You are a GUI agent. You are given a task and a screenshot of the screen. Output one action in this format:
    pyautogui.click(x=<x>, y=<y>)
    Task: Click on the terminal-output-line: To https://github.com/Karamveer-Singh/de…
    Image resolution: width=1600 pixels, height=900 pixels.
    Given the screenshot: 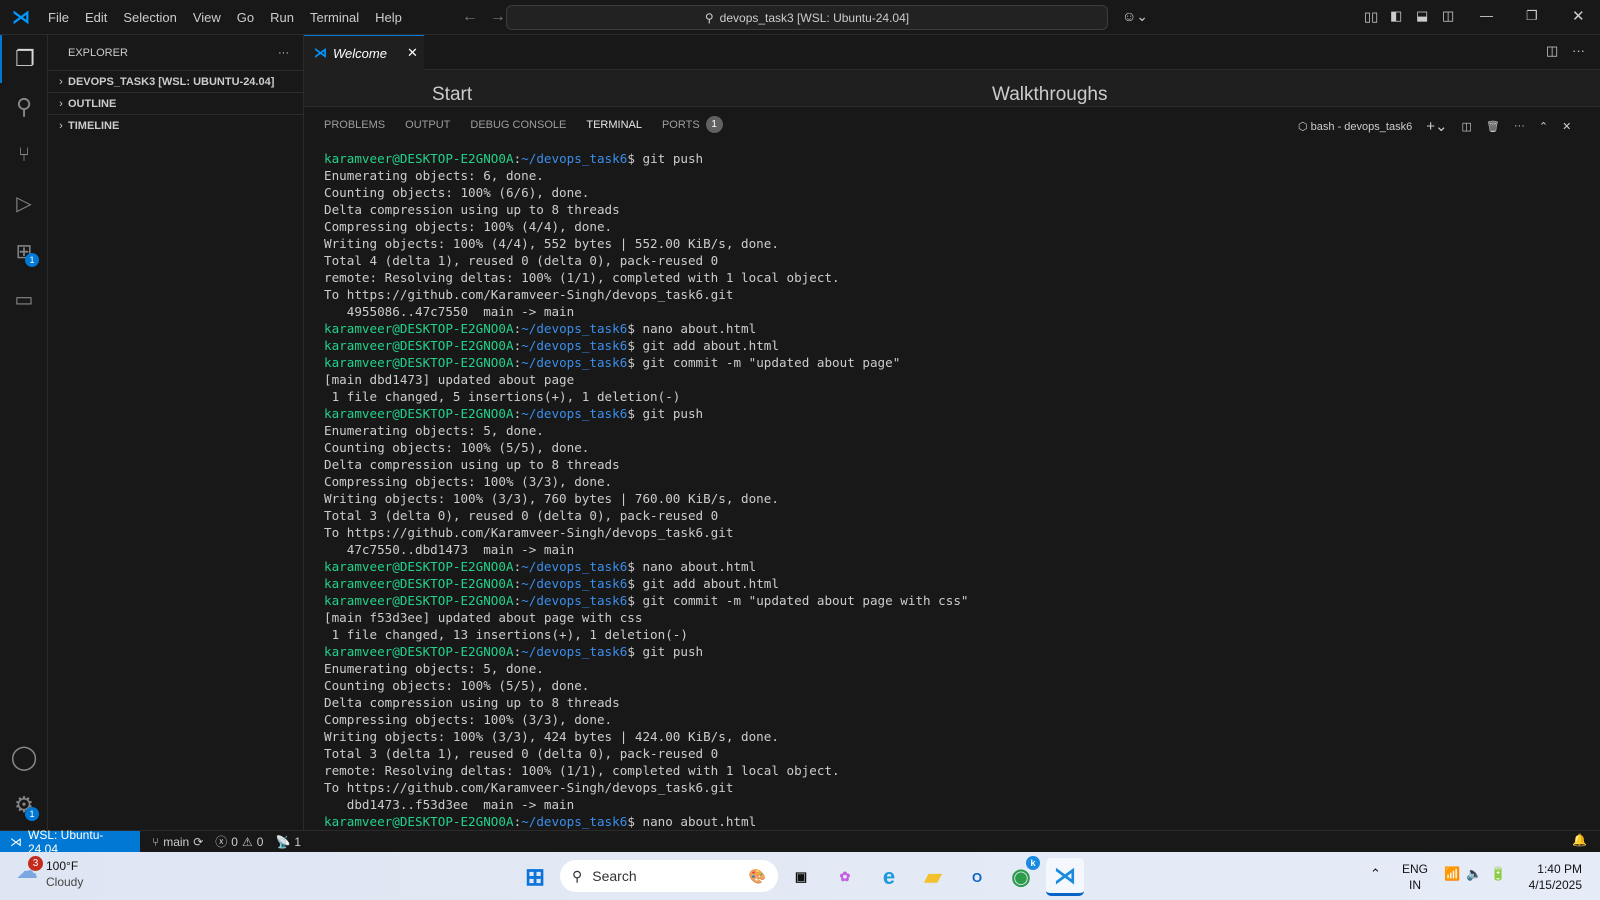 What is the action you would take?
    pyautogui.click(x=529, y=294)
    